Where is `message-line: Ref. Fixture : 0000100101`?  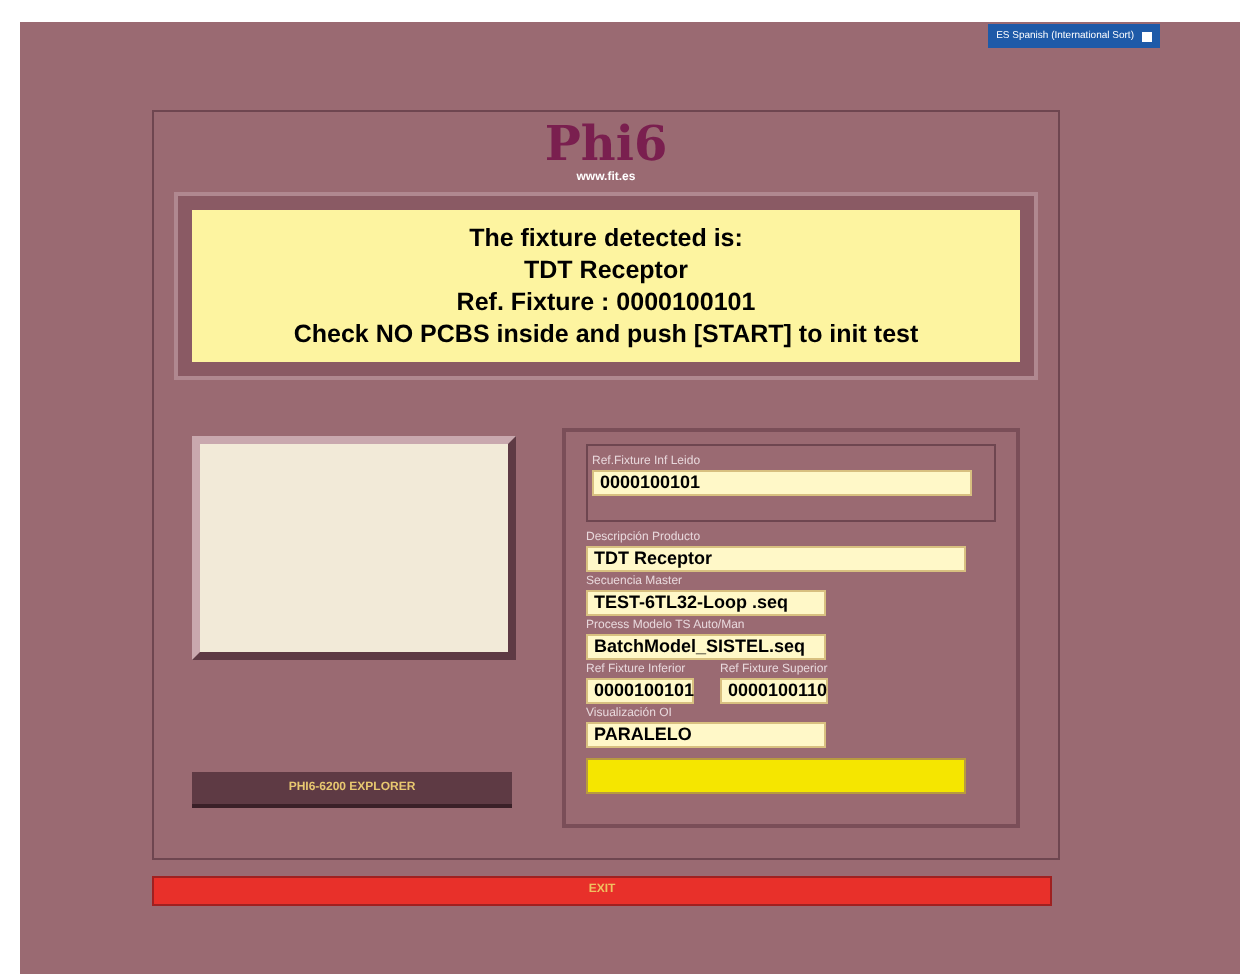 message-line: Ref. Fixture : 0000100101 is located at coordinates (606, 302).